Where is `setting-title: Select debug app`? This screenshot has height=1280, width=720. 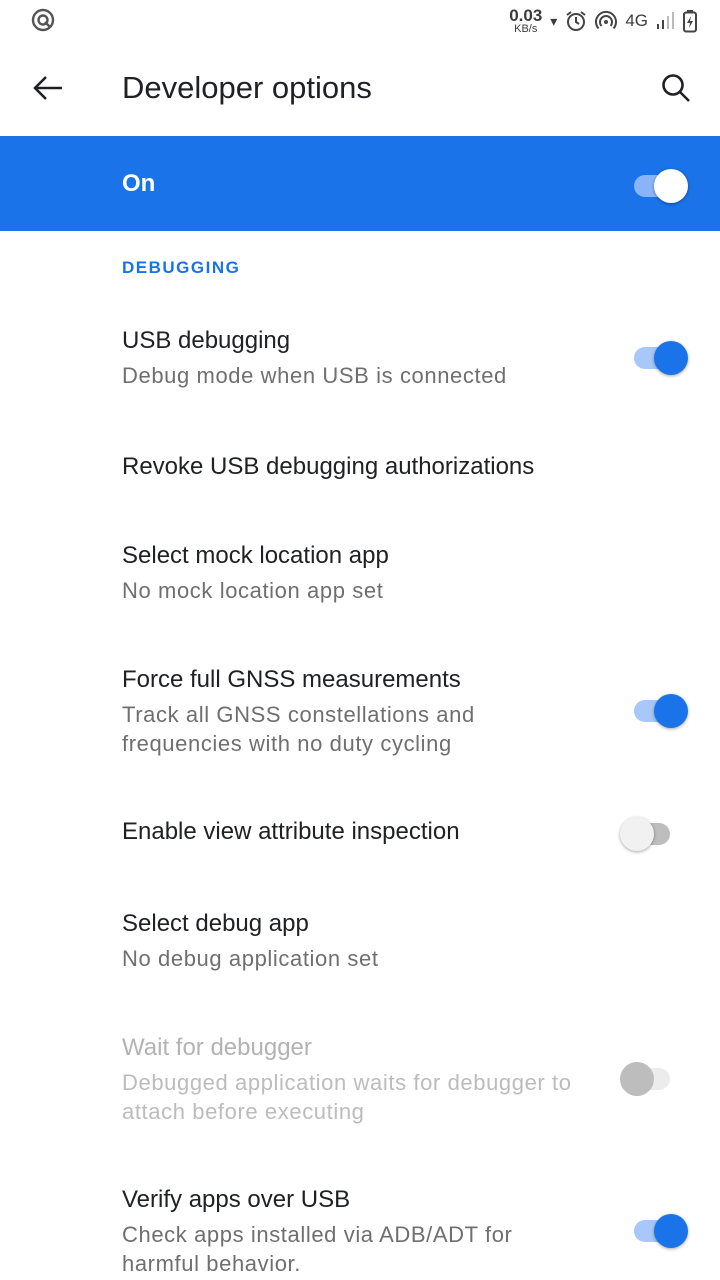 setting-title: Select debug app is located at coordinates (215, 923).